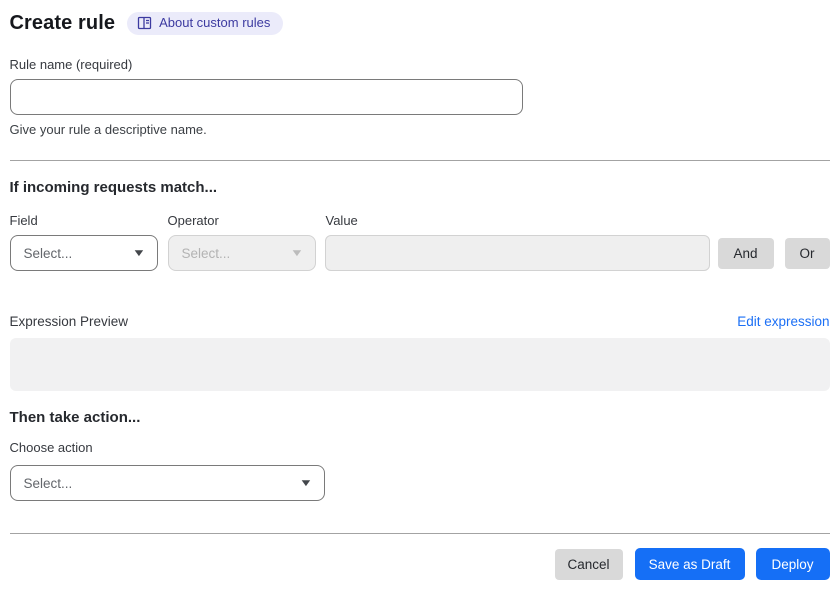  Describe the element at coordinates (241, 253) in the screenshot. I see `operator-select: Select... ▼` at that location.